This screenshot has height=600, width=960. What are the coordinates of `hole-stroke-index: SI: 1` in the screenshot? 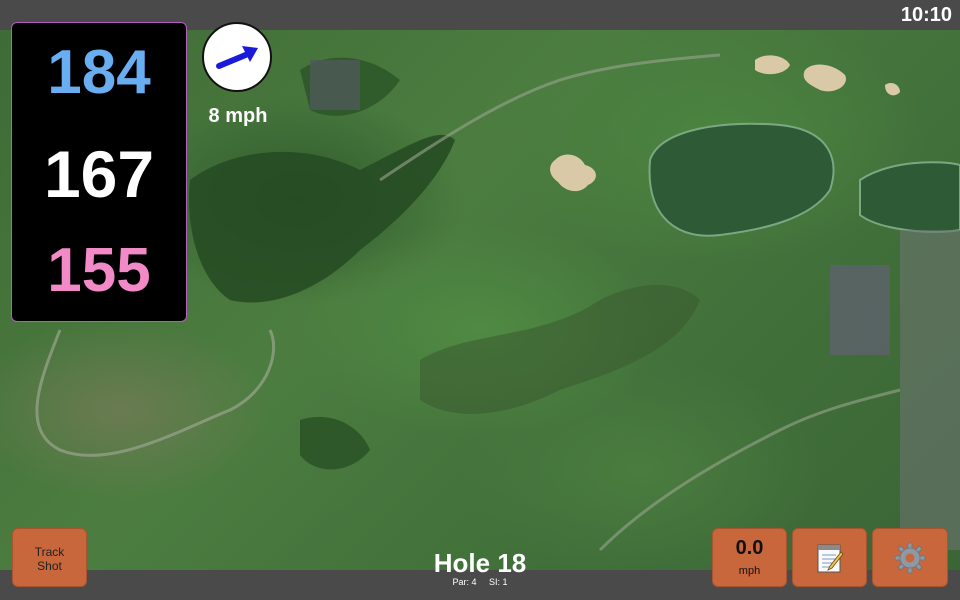 It's located at (498, 582).